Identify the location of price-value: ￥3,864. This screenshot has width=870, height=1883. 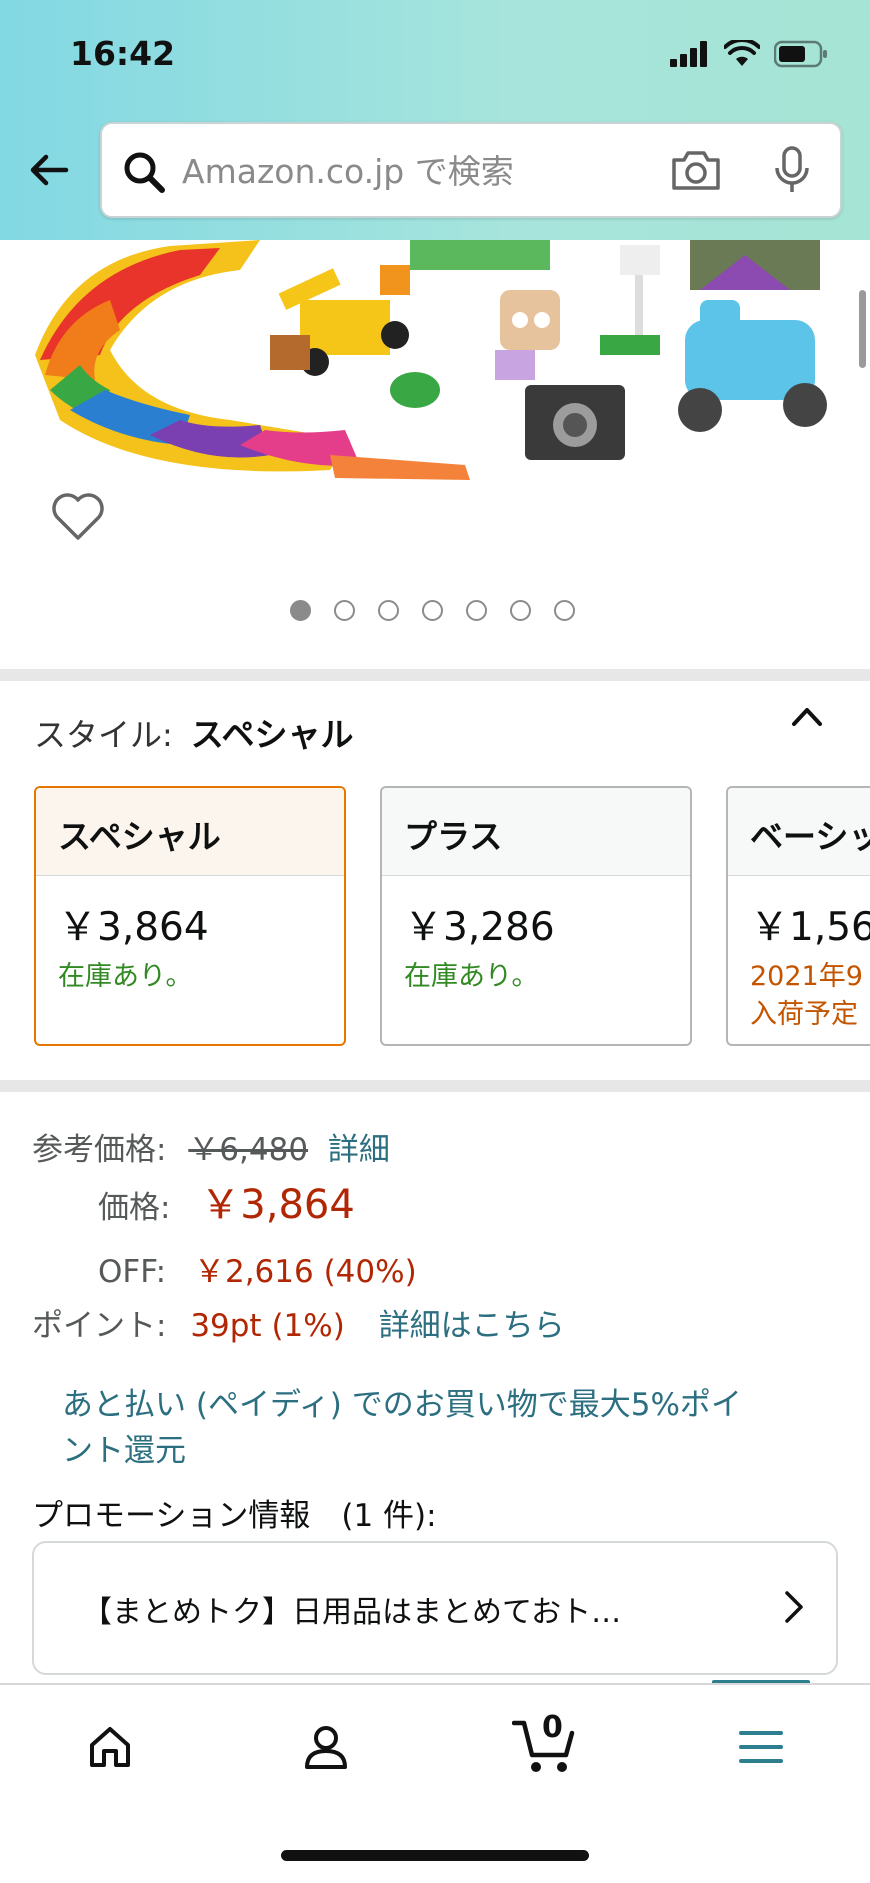
(277, 1205).